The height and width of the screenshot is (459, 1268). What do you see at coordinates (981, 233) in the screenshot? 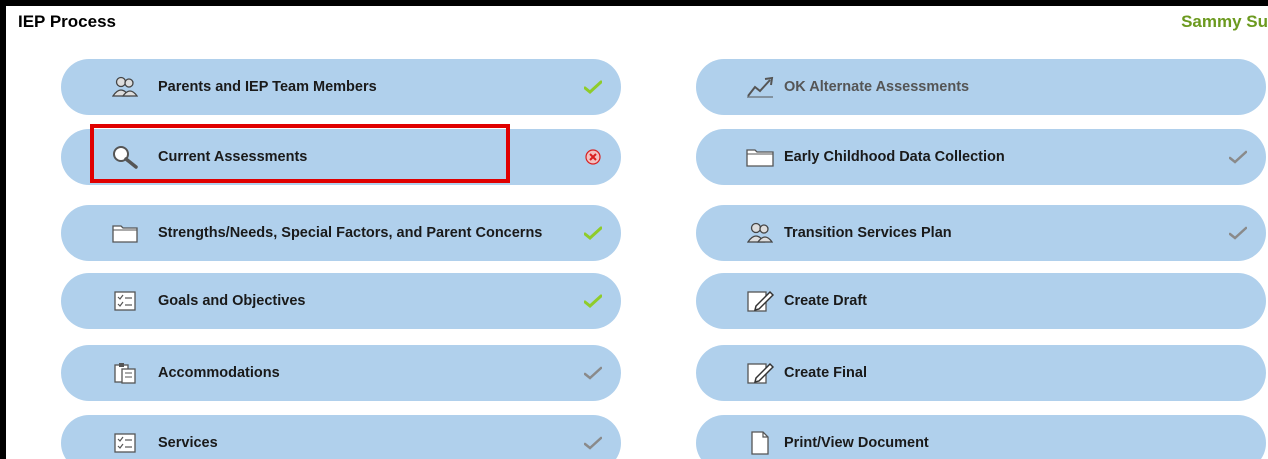
I see `nav-button-transition-services: Transition Services Plan` at bounding box center [981, 233].